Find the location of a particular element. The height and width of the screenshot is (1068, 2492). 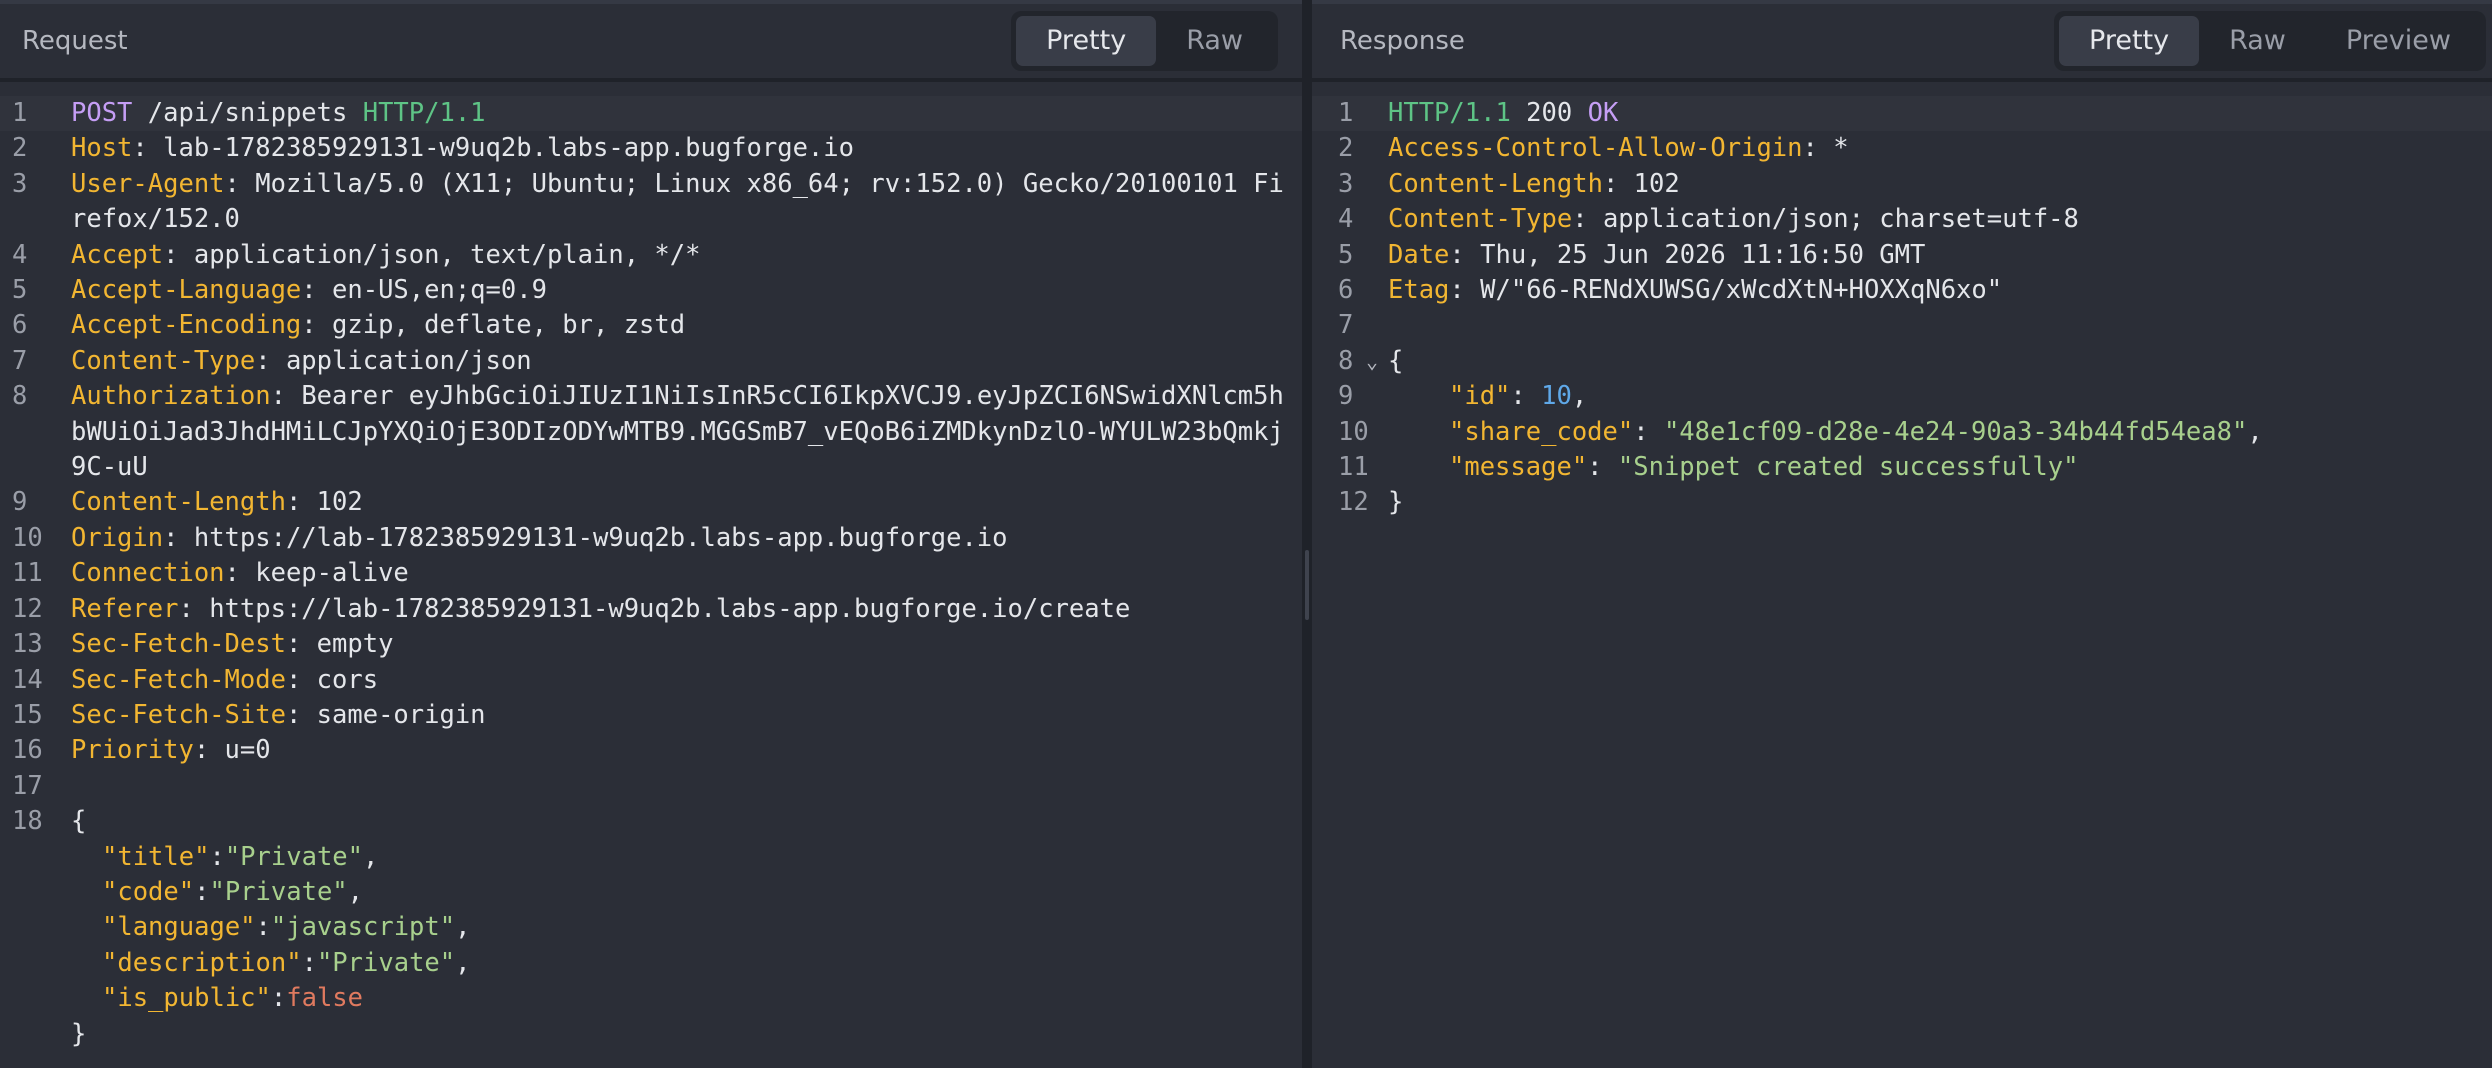

response-protocol: HTTP/1.1 is located at coordinates (1449, 113).